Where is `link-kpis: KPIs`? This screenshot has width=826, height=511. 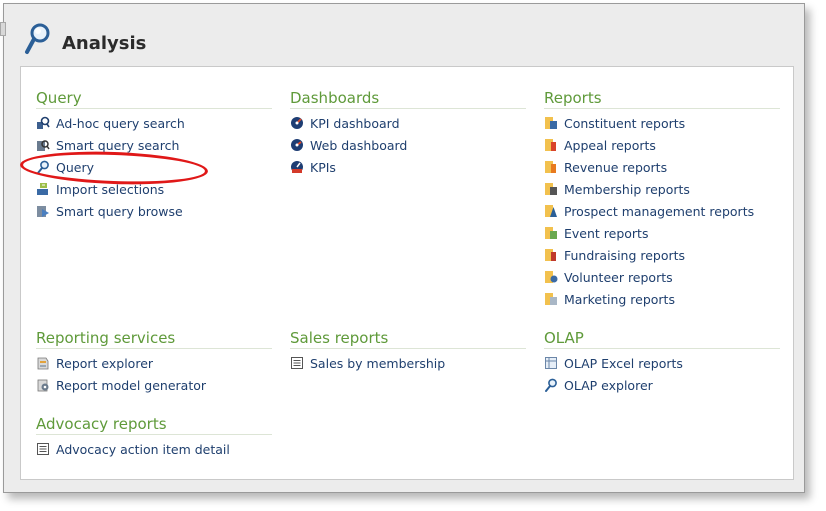 link-kpis: KPIs is located at coordinates (408, 167).